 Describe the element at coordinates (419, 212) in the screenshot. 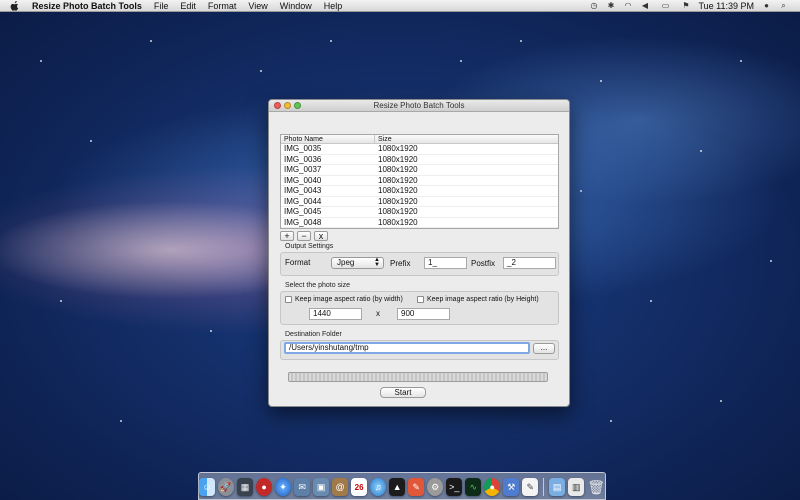

I see `table-row: IMG_0045 1080x1920` at that location.